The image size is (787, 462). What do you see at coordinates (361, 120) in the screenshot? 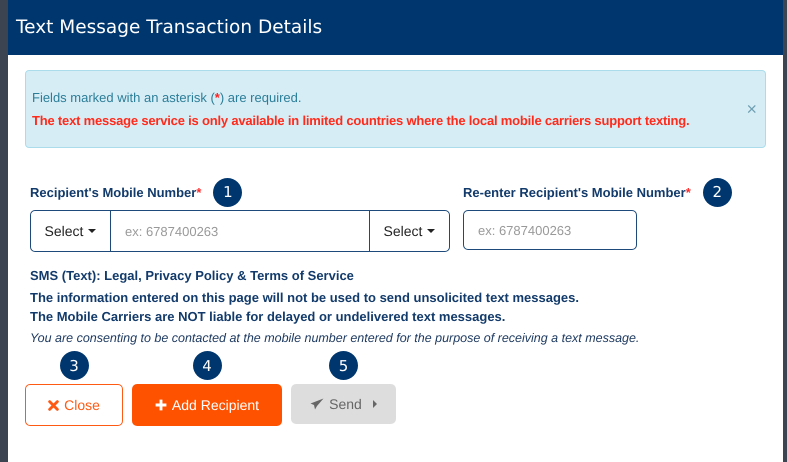
I see `warning-text: The text message service is only available in limited countries where the local mobile carriers support texting.` at bounding box center [361, 120].